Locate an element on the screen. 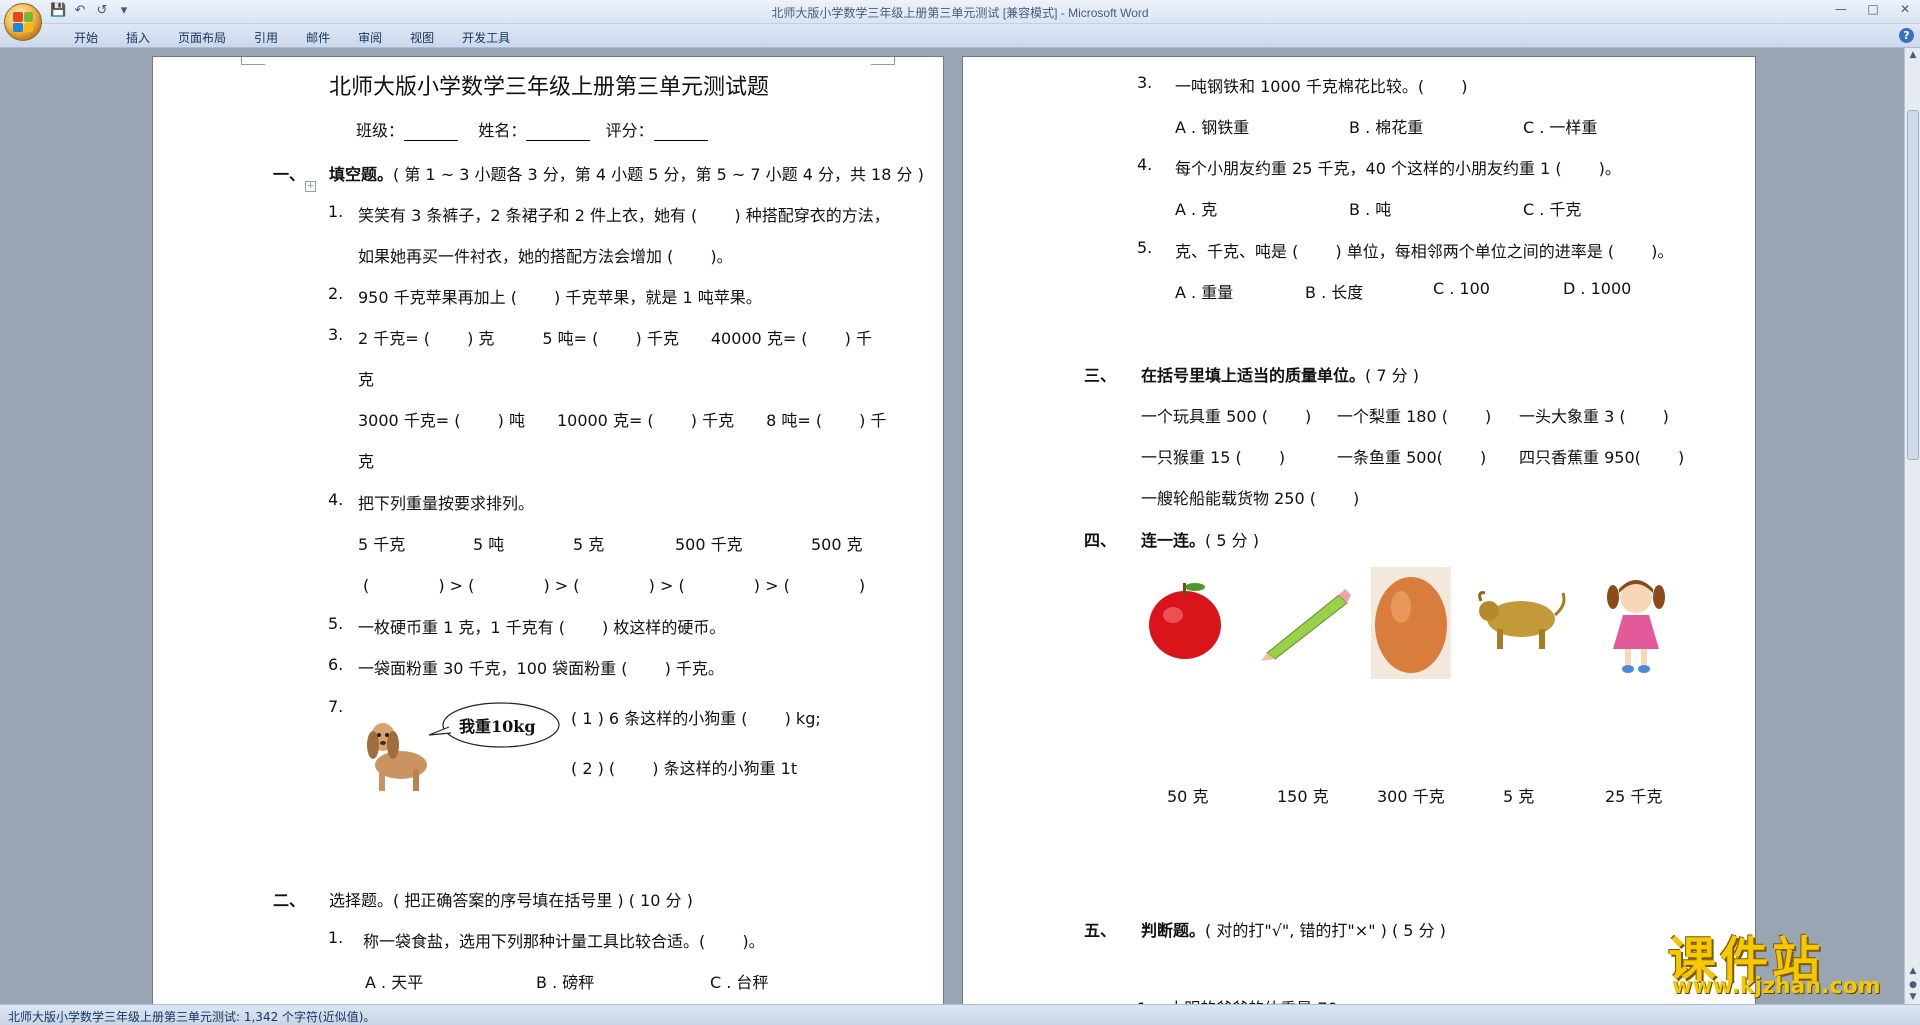 This screenshot has width=1920, height=1025. weight-label: 150 克 is located at coordinates (1303, 796).